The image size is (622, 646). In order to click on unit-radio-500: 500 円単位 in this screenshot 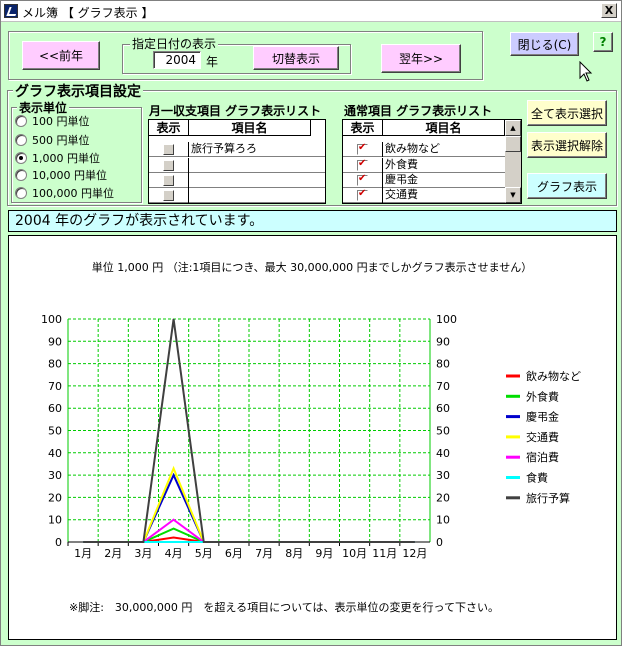, I will do `click(52, 140)`.